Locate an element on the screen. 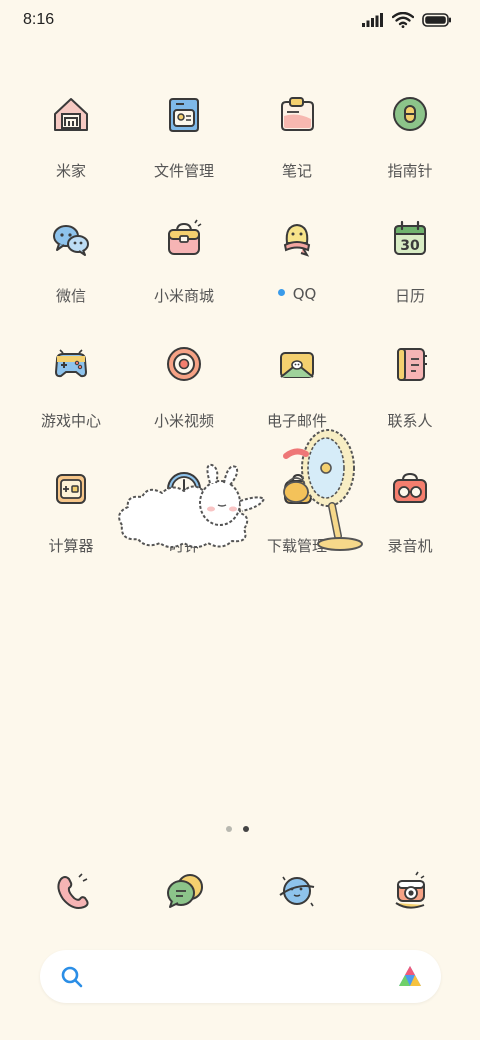  dock-camera is located at coordinates (410, 891).